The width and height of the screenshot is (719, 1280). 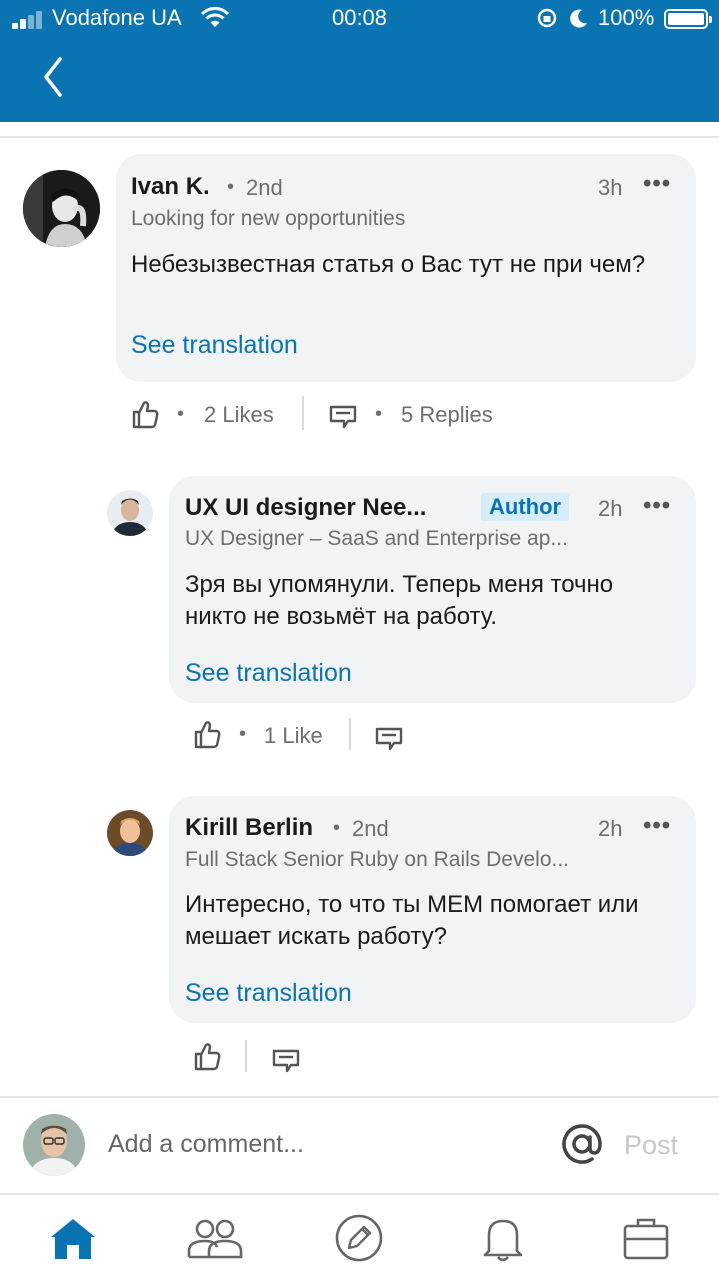 What do you see at coordinates (249, 828) in the screenshot?
I see `commenter-name: Kirill Berlin` at bounding box center [249, 828].